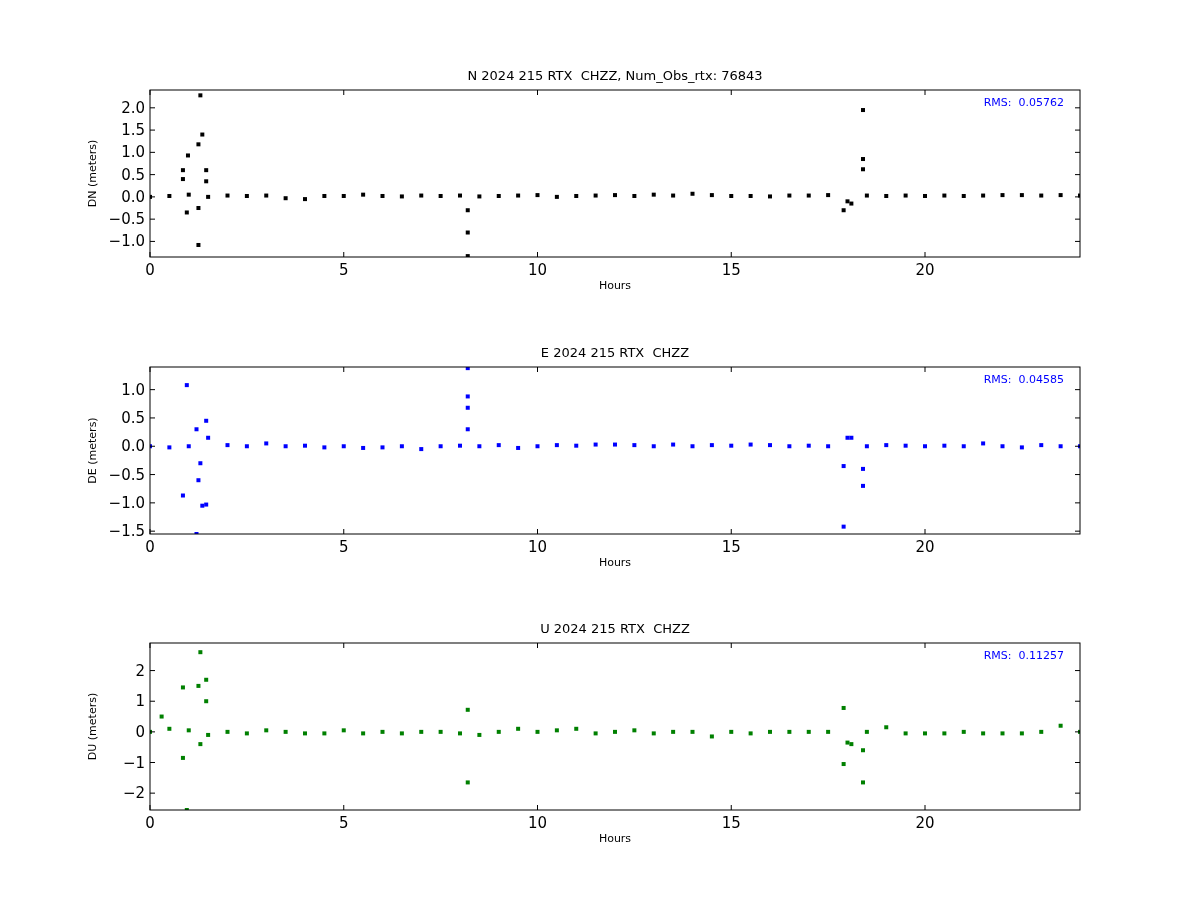  What do you see at coordinates (133, 130) in the screenshot?
I see `tick-label: 1.5` at bounding box center [133, 130].